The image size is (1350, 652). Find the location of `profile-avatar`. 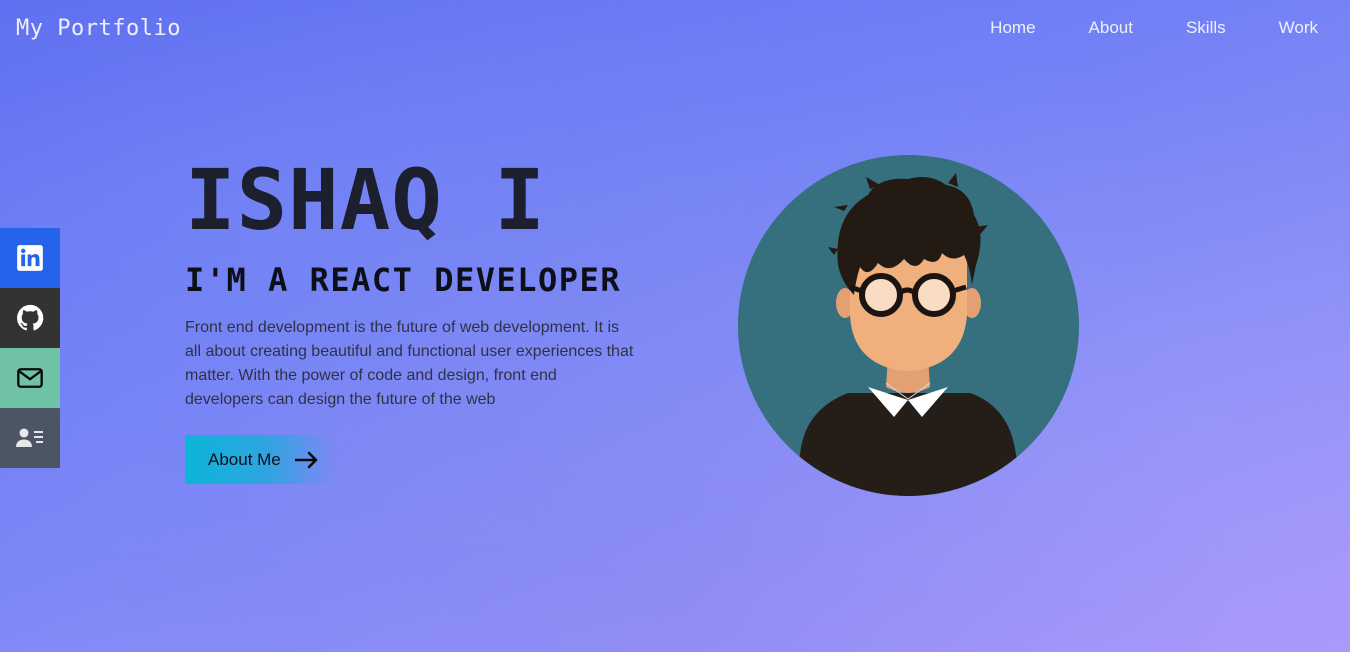

profile-avatar is located at coordinates (908, 325).